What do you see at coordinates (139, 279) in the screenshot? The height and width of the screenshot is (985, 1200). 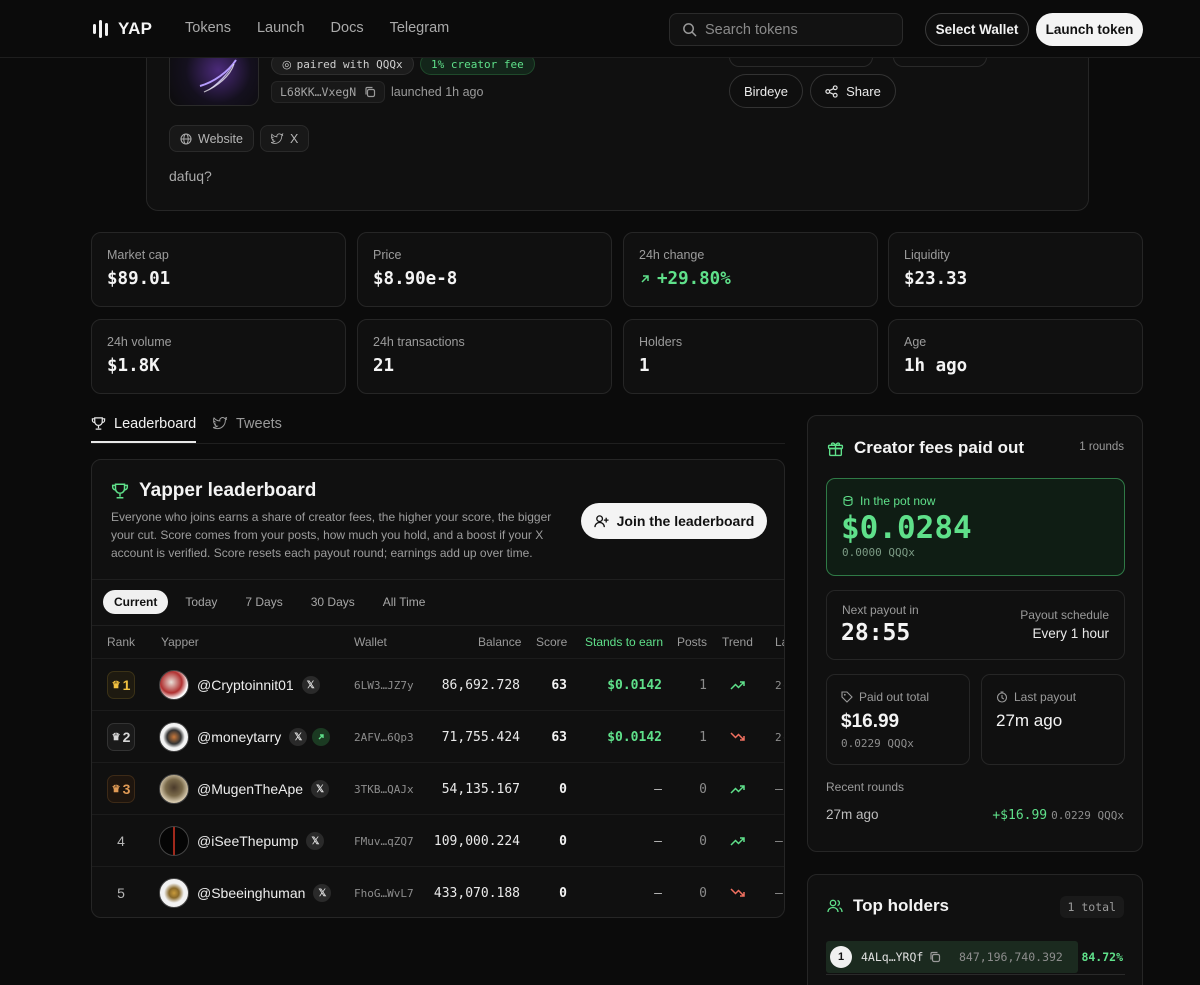 I see `stat-value: $89.01` at bounding box center [139, 279].